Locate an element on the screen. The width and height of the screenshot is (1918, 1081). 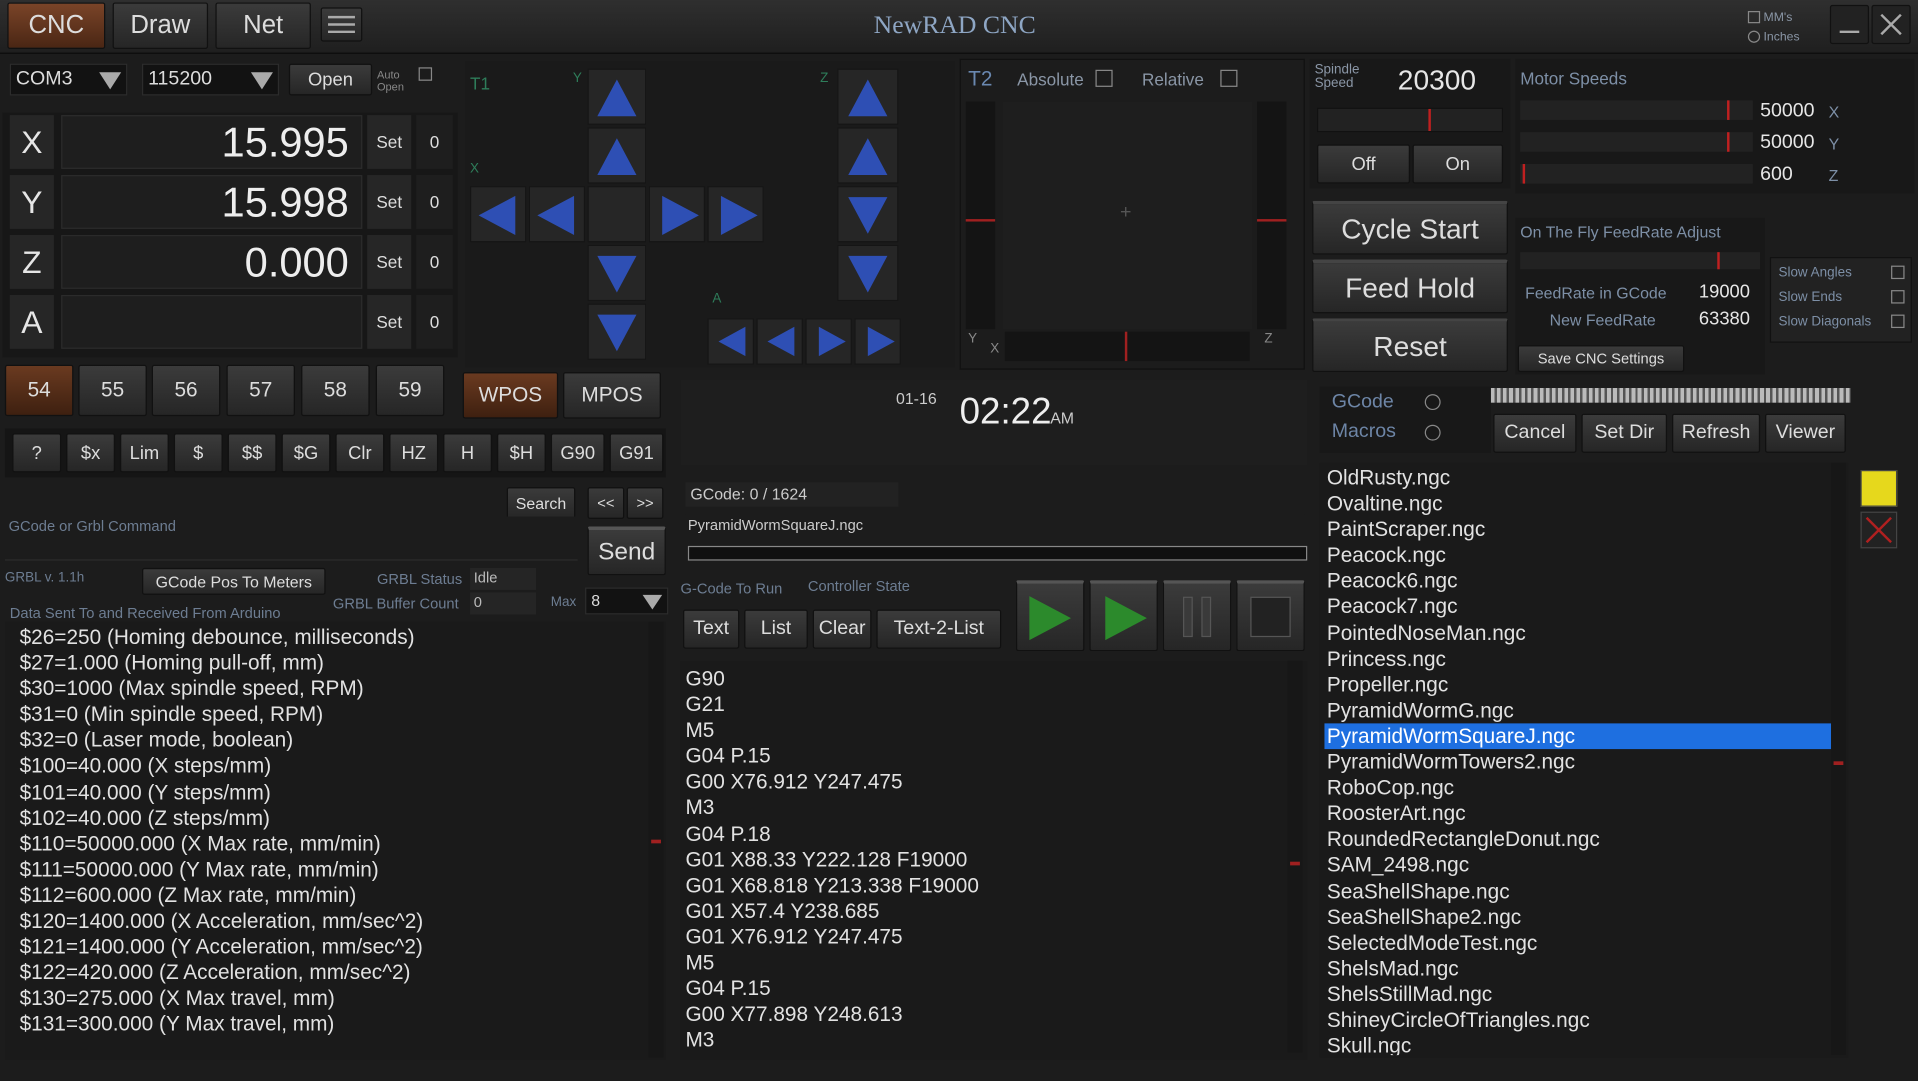
gcode-line: G00 X76.912 Y247.475 is located at coordinates (983, 782).